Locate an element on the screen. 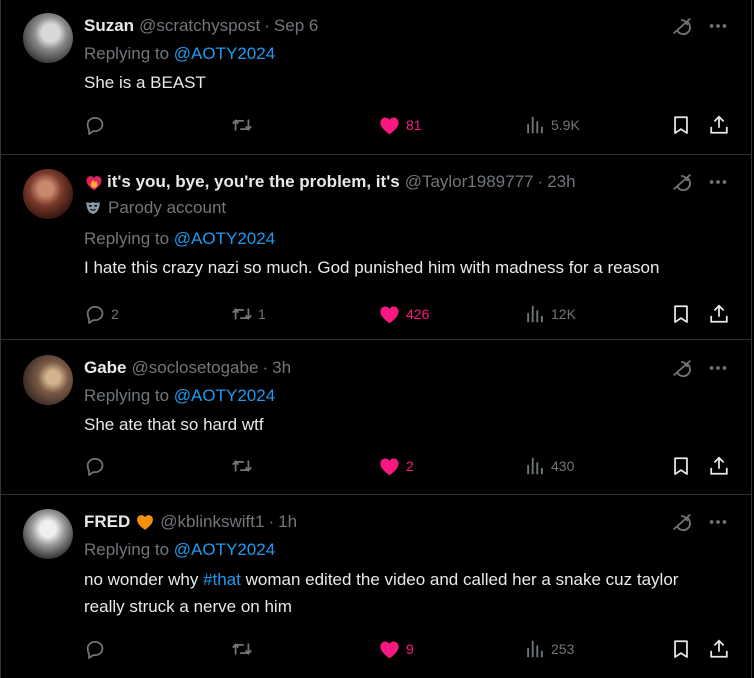  view-count: 253 is located at coordinates (563, 649).